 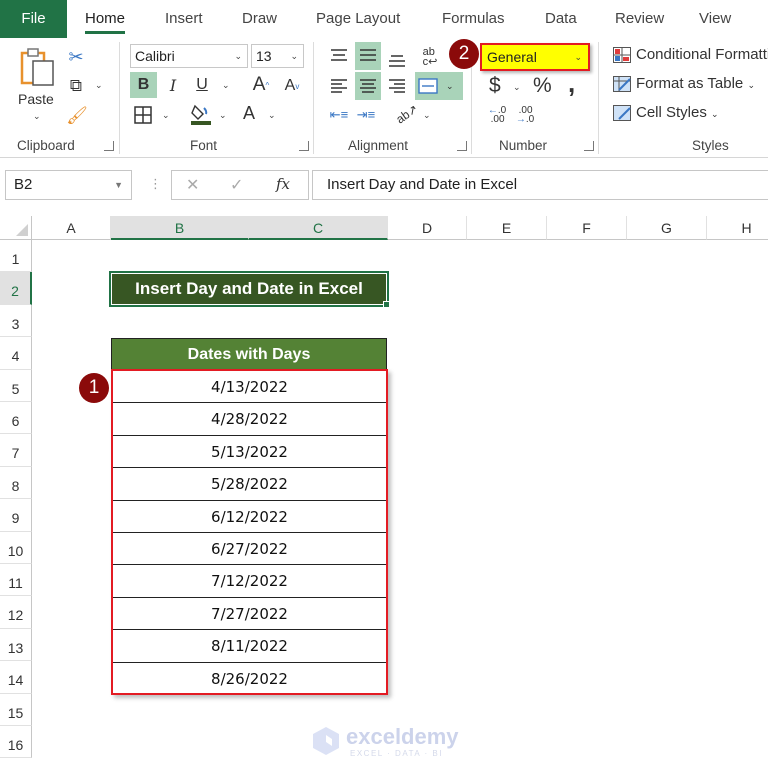 What do you see at coordinates (525, 115) in the screenshot?
I see `decrease-decimal-icon: .00 →.0` at bounding box center [525, 115].